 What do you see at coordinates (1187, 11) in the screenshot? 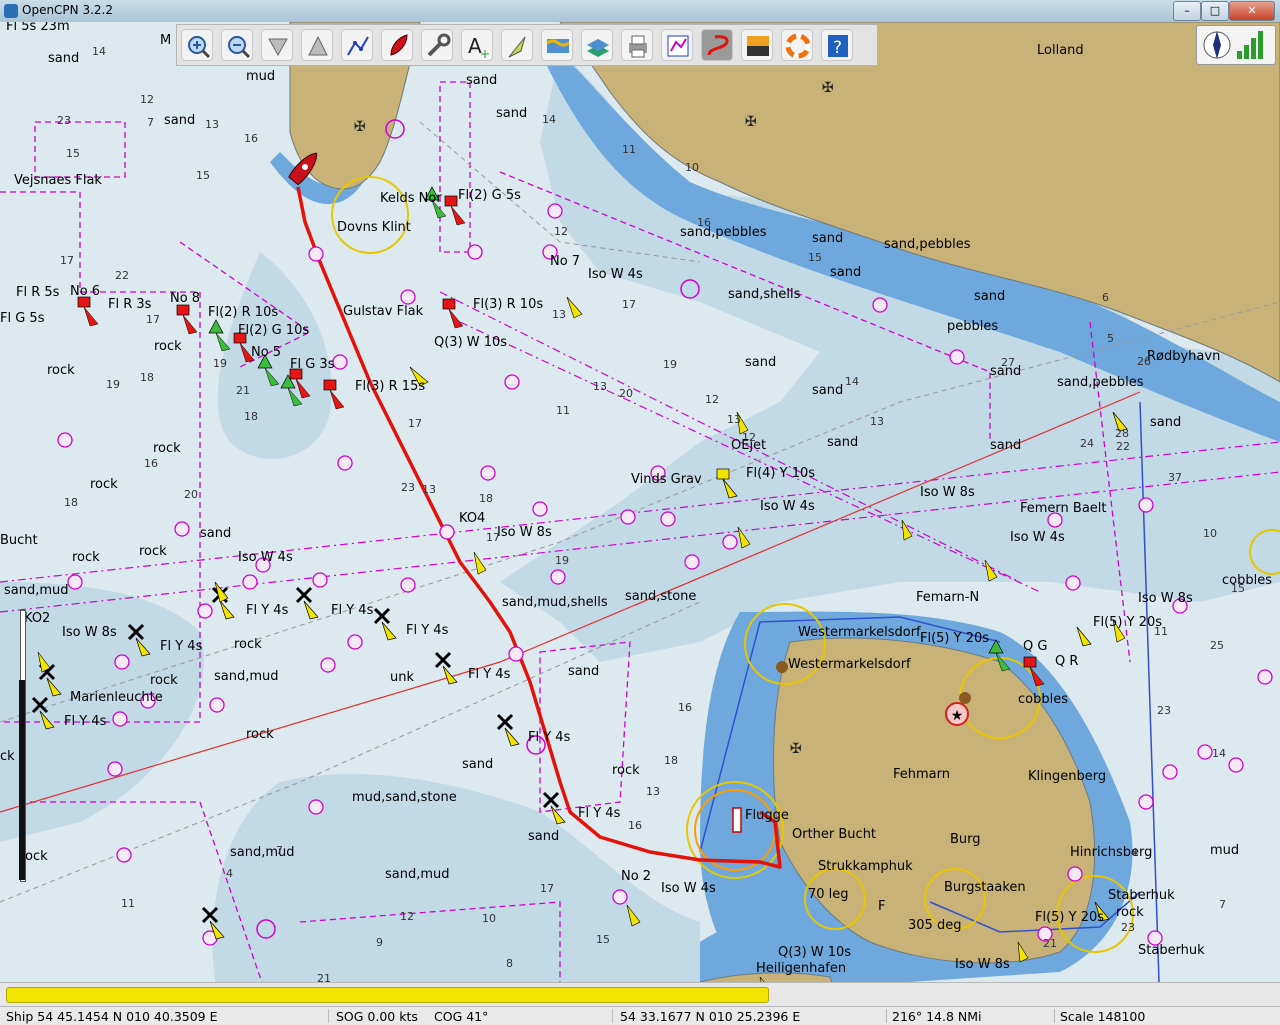
I see `minimize-button: –` at bounding box center [1187, 11].